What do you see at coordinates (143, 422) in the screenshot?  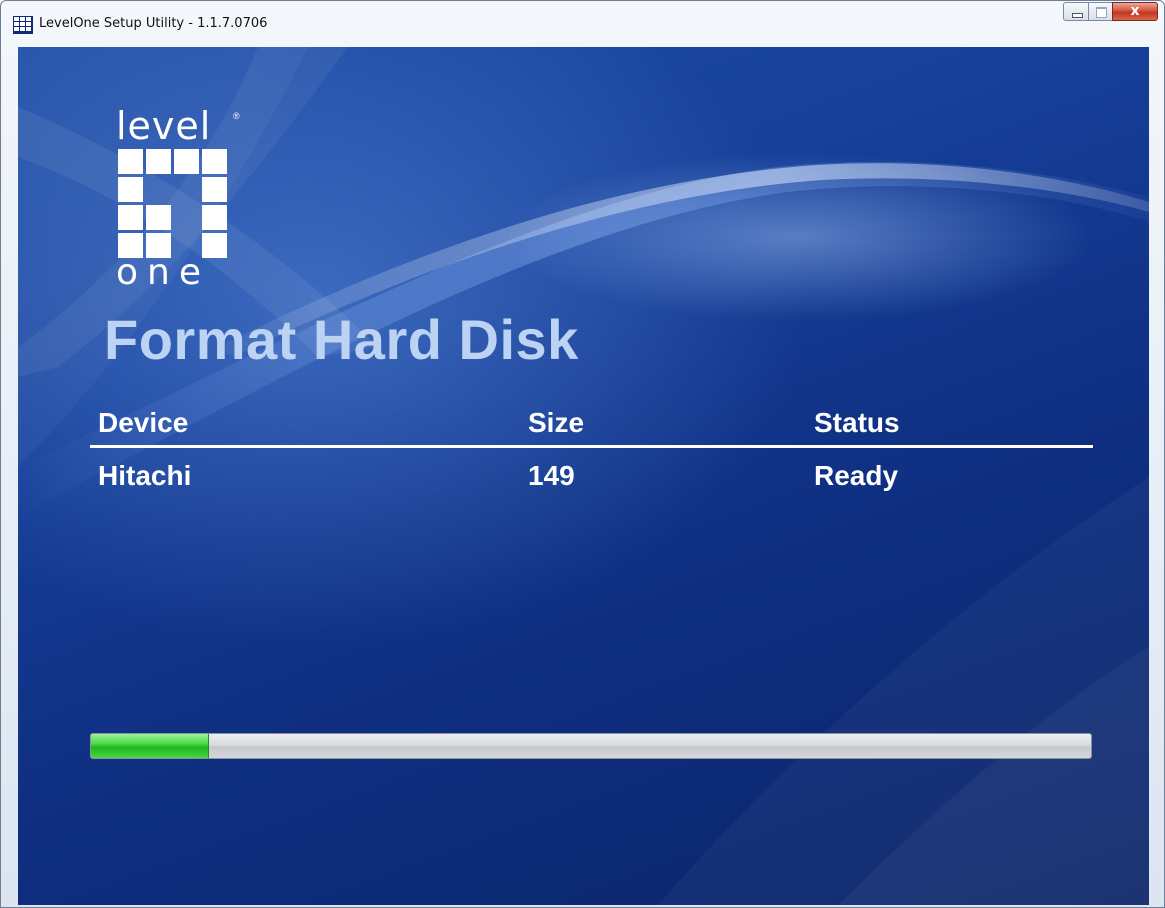 I see `column-header-device: Device` at bounding box center [143, 422].